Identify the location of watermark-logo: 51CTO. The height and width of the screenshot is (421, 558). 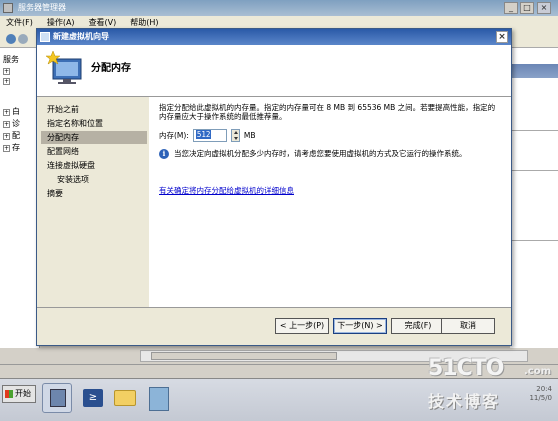
(466, 368).